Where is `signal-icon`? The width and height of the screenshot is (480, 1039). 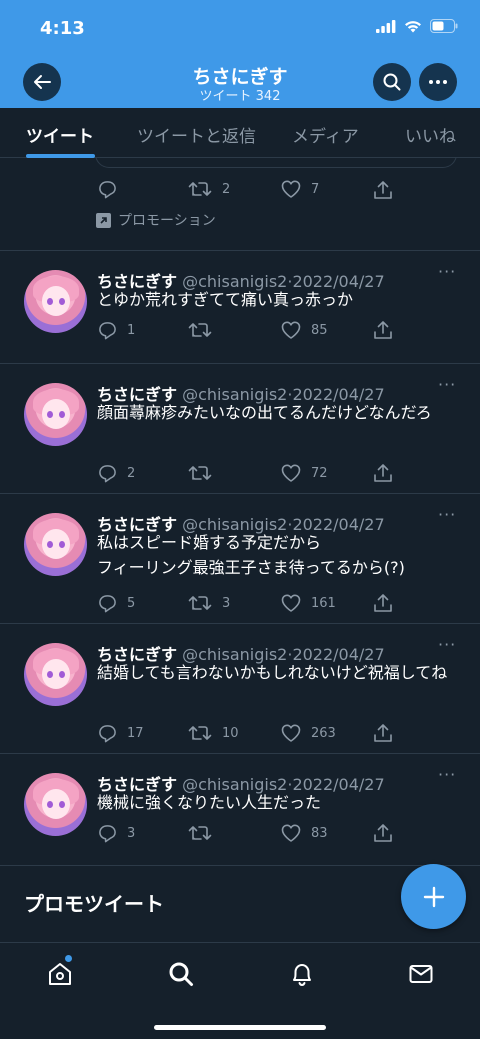
signal-icon is located at coordinates (386, 26).